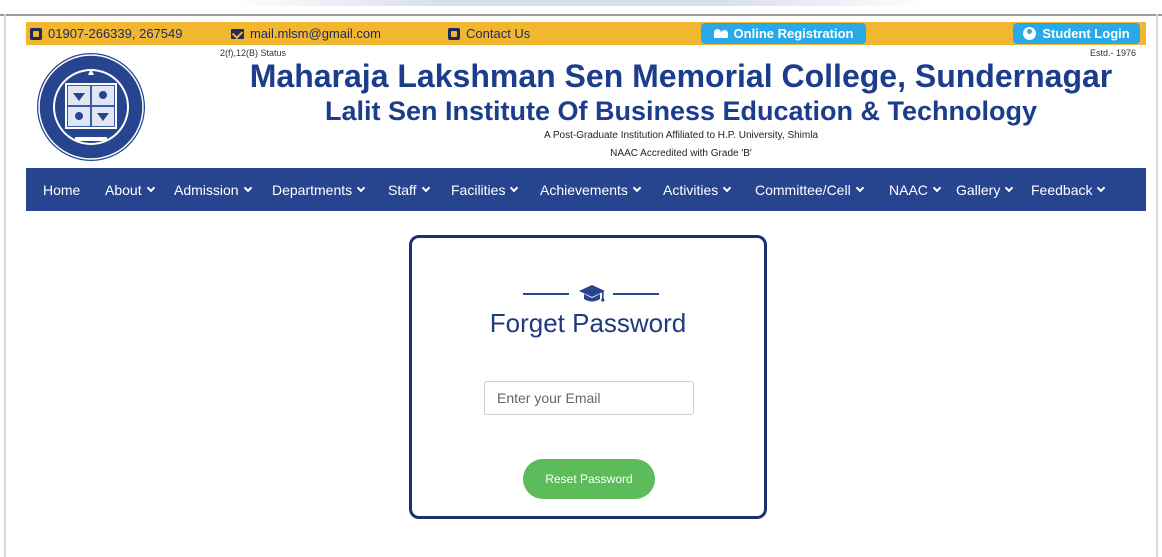  I want to click on nav-label: Achievements, so click(584, 189).